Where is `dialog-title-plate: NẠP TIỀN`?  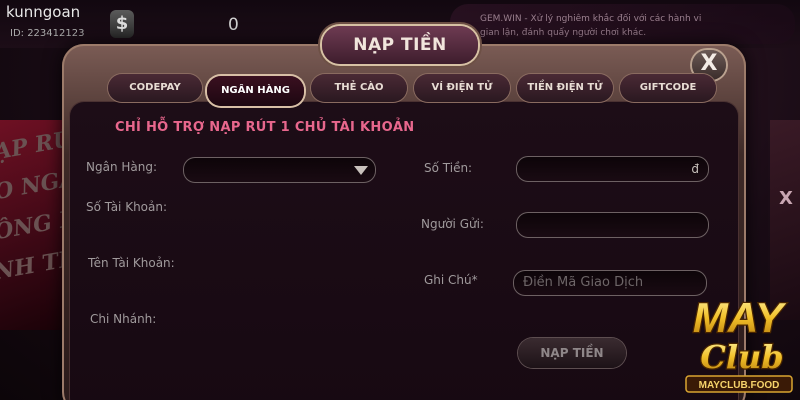
dialog-title-plate: NẠP TIỀN is located at coordinates (400, 45).